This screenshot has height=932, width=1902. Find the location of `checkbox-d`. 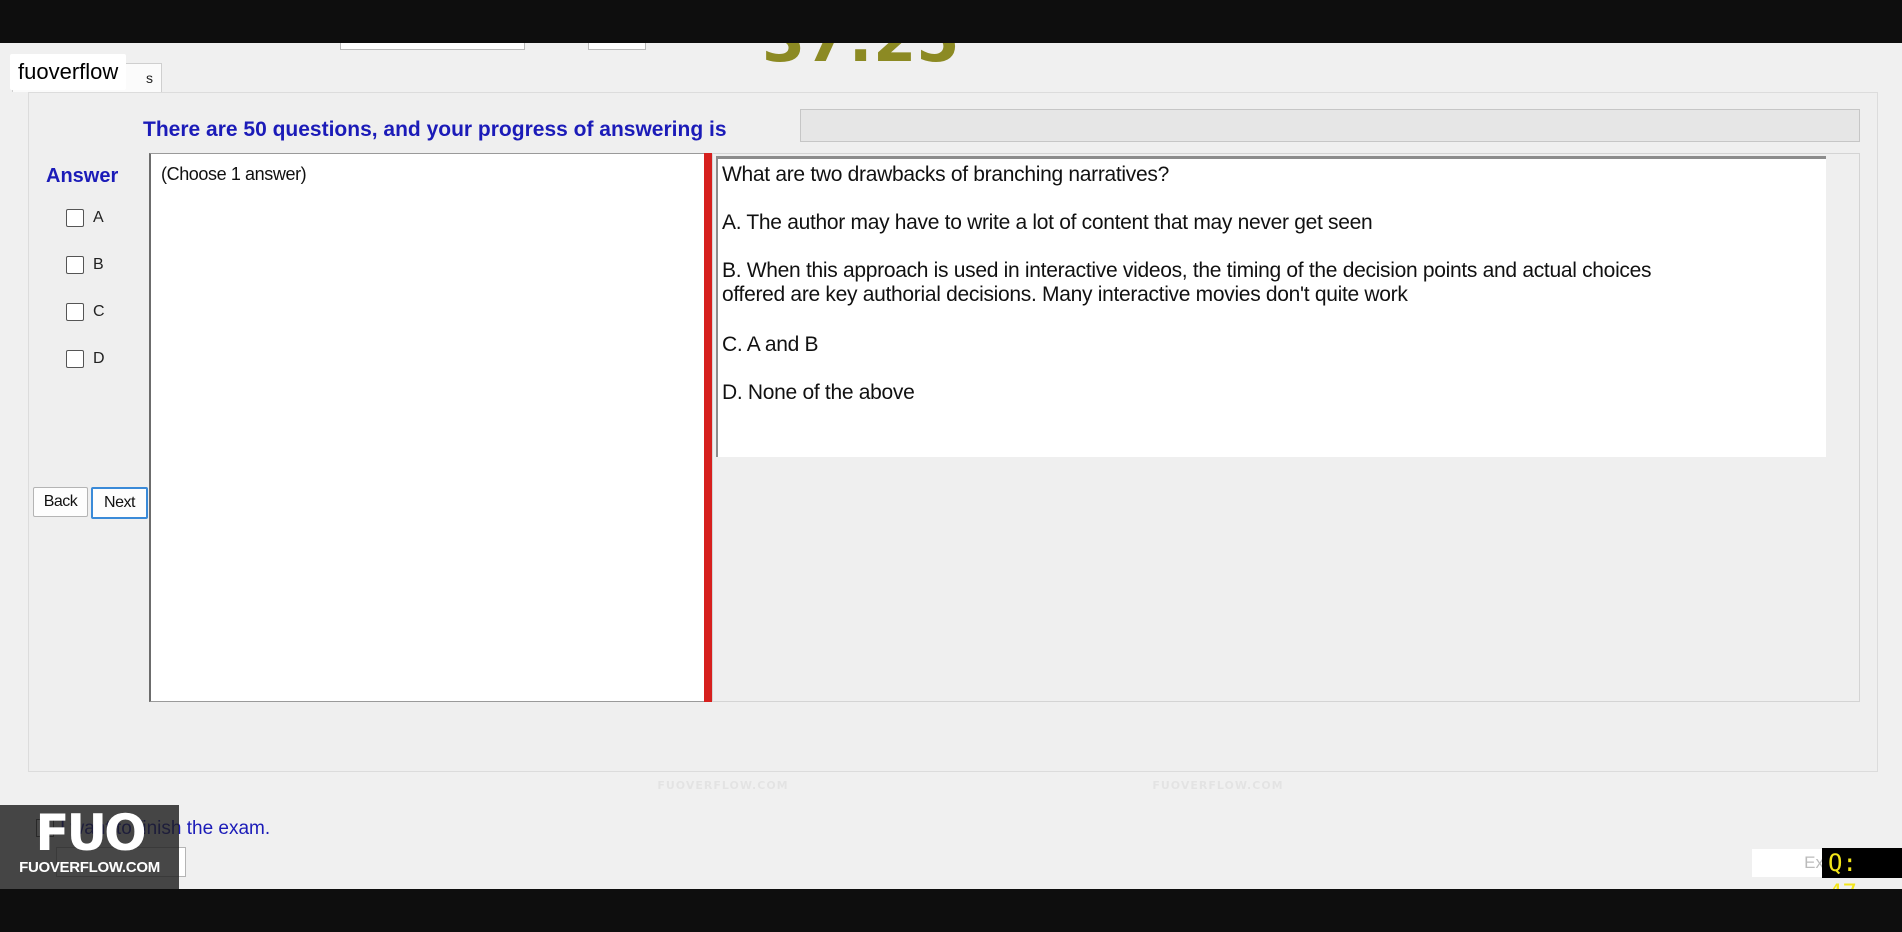

checkbox-d is located at coordinates (75, 359).